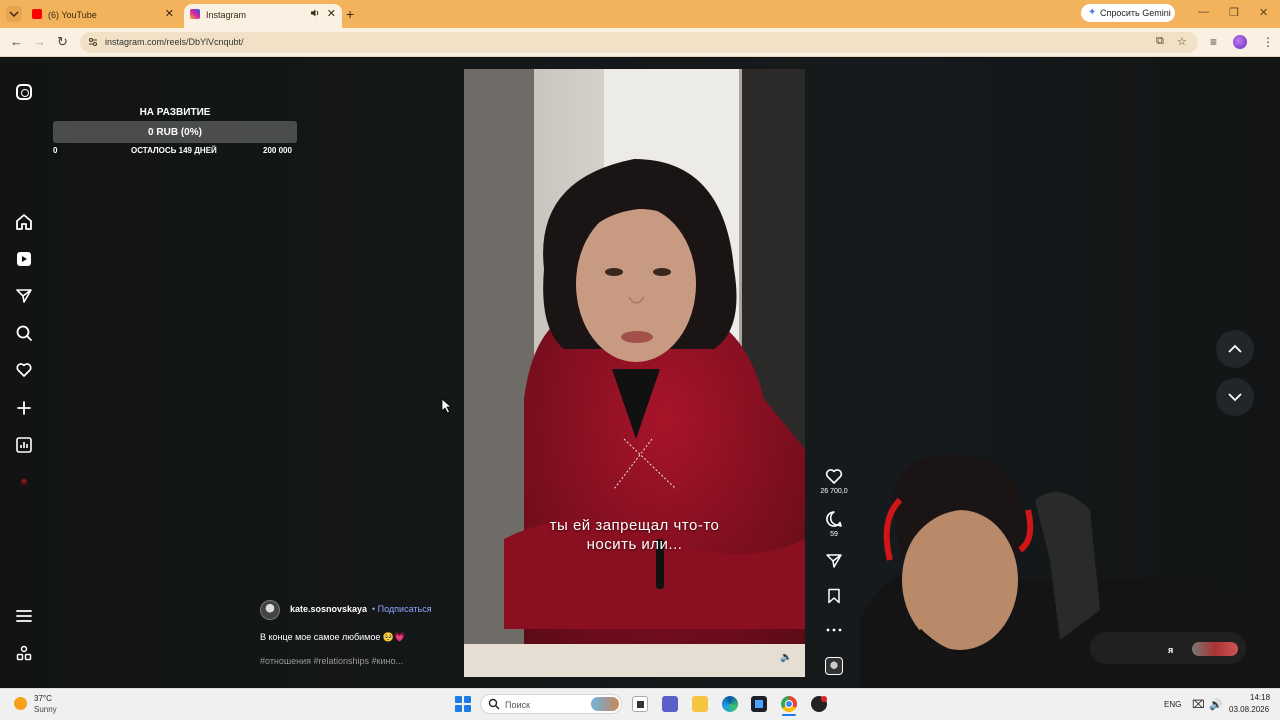 Image resolution: width=1280 pixels, height=720 pixels. I want to click on weather-condition: Sunny, so click(45, 709).